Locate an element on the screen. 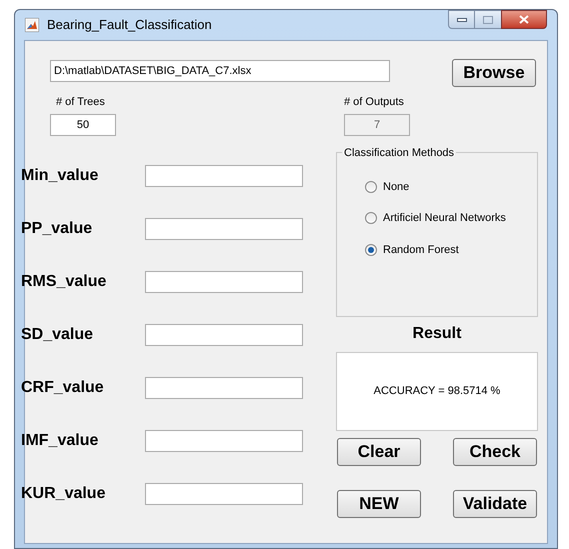 The width and height of the screenshot is (569, 549). feature-label: Min_value is located at coordinates (60, 176).